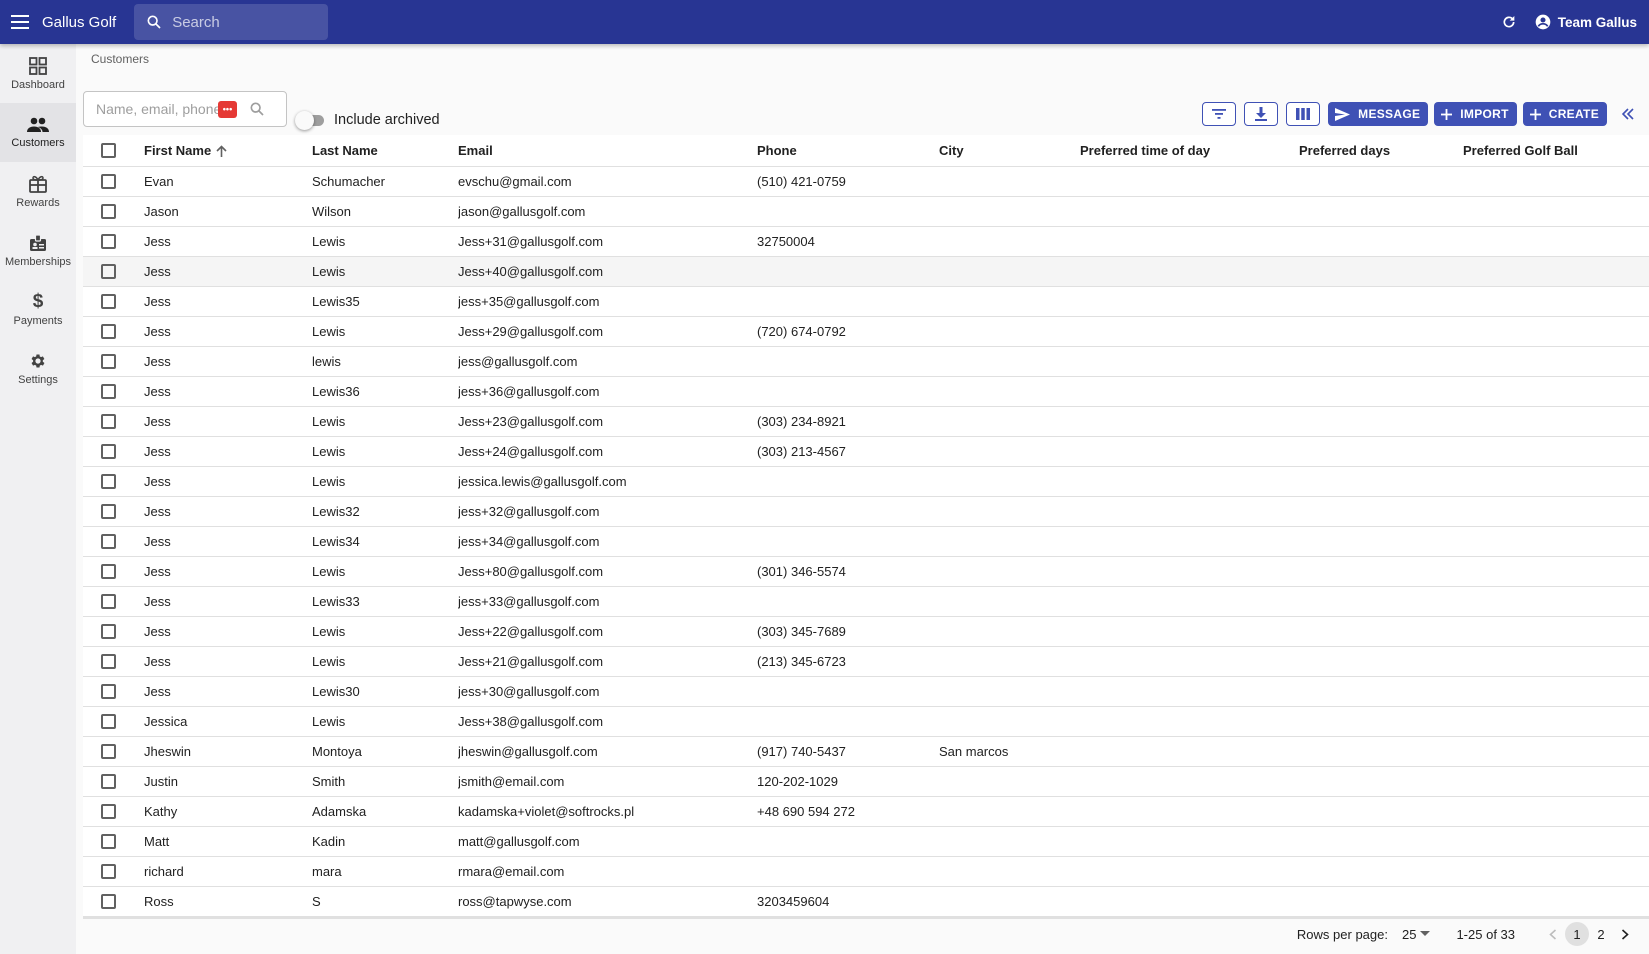 This screenshot has width=1649, height=954. Describe the element at coordinates (1261, 114) in the screenshot. I see `export-button` at that location.